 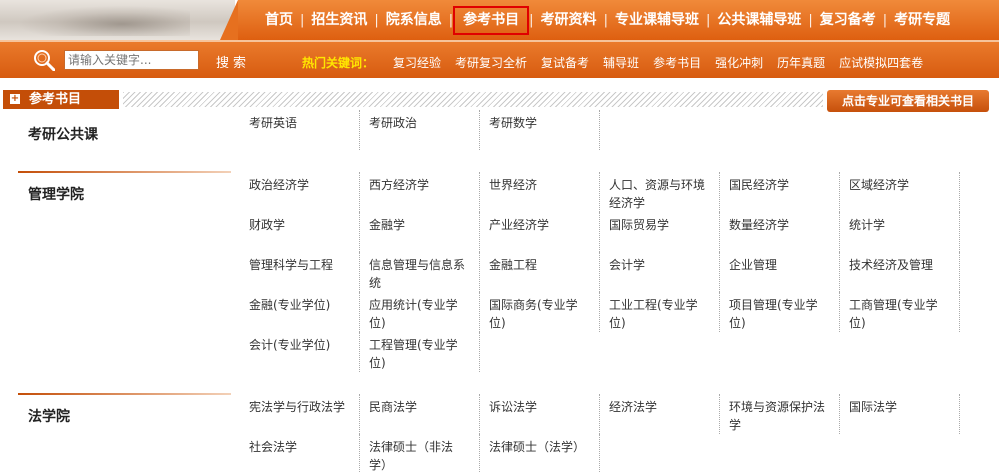 What do you see at coordinates (420, 272) in the screenshot?
I see `course-link: 信息管理与信息系统` at bounding box center [420, 272].